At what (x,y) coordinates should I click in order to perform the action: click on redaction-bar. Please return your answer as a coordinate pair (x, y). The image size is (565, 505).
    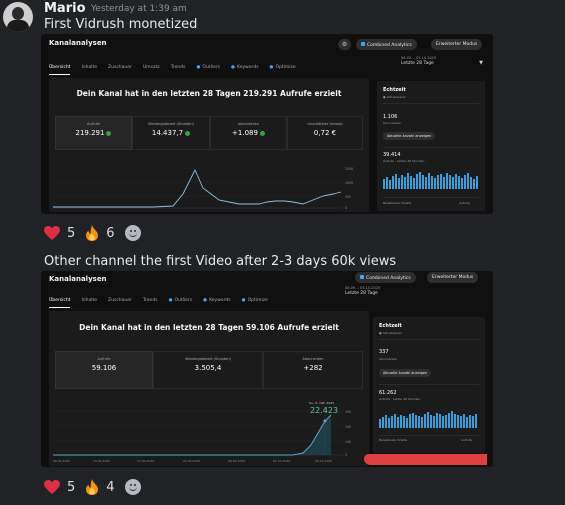
    Looking at the image, I should click on (425, 459).